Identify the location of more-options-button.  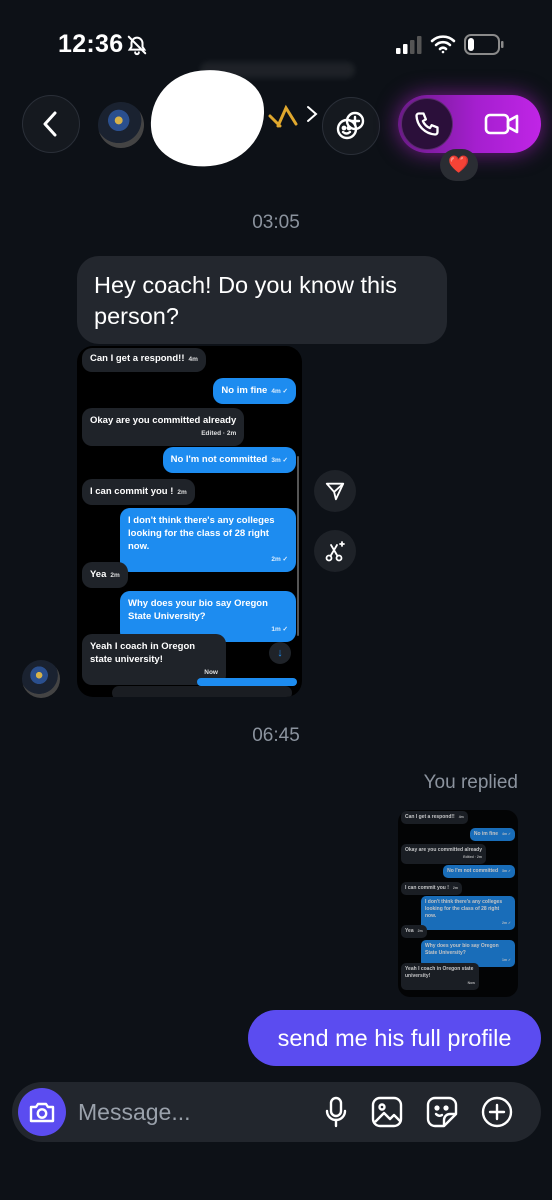
(497, 1112).